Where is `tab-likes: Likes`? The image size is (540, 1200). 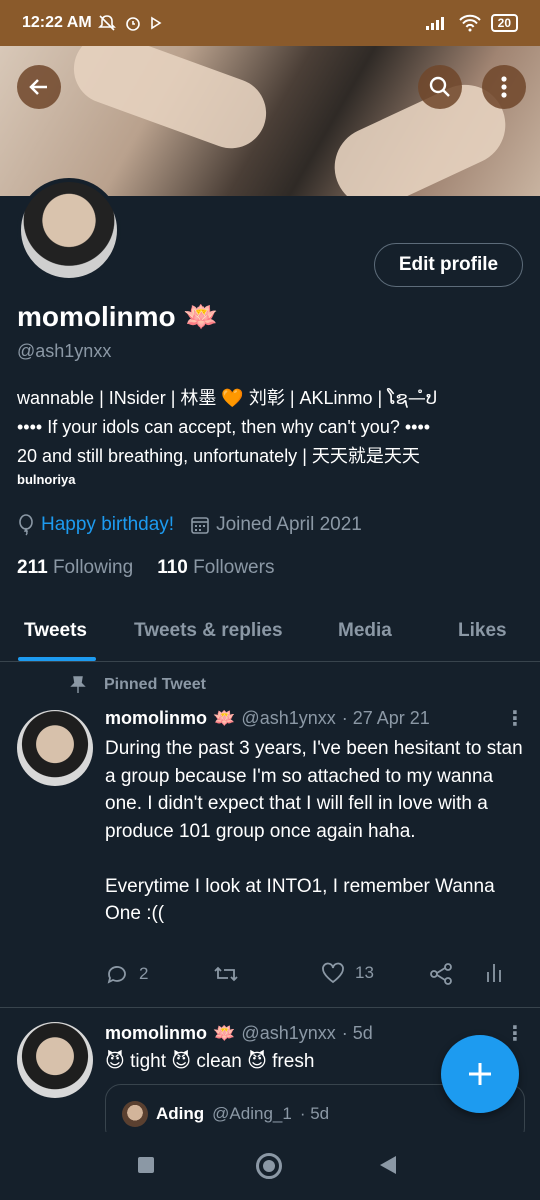 tab-likes: Likes is located at coordinates (482, 631).